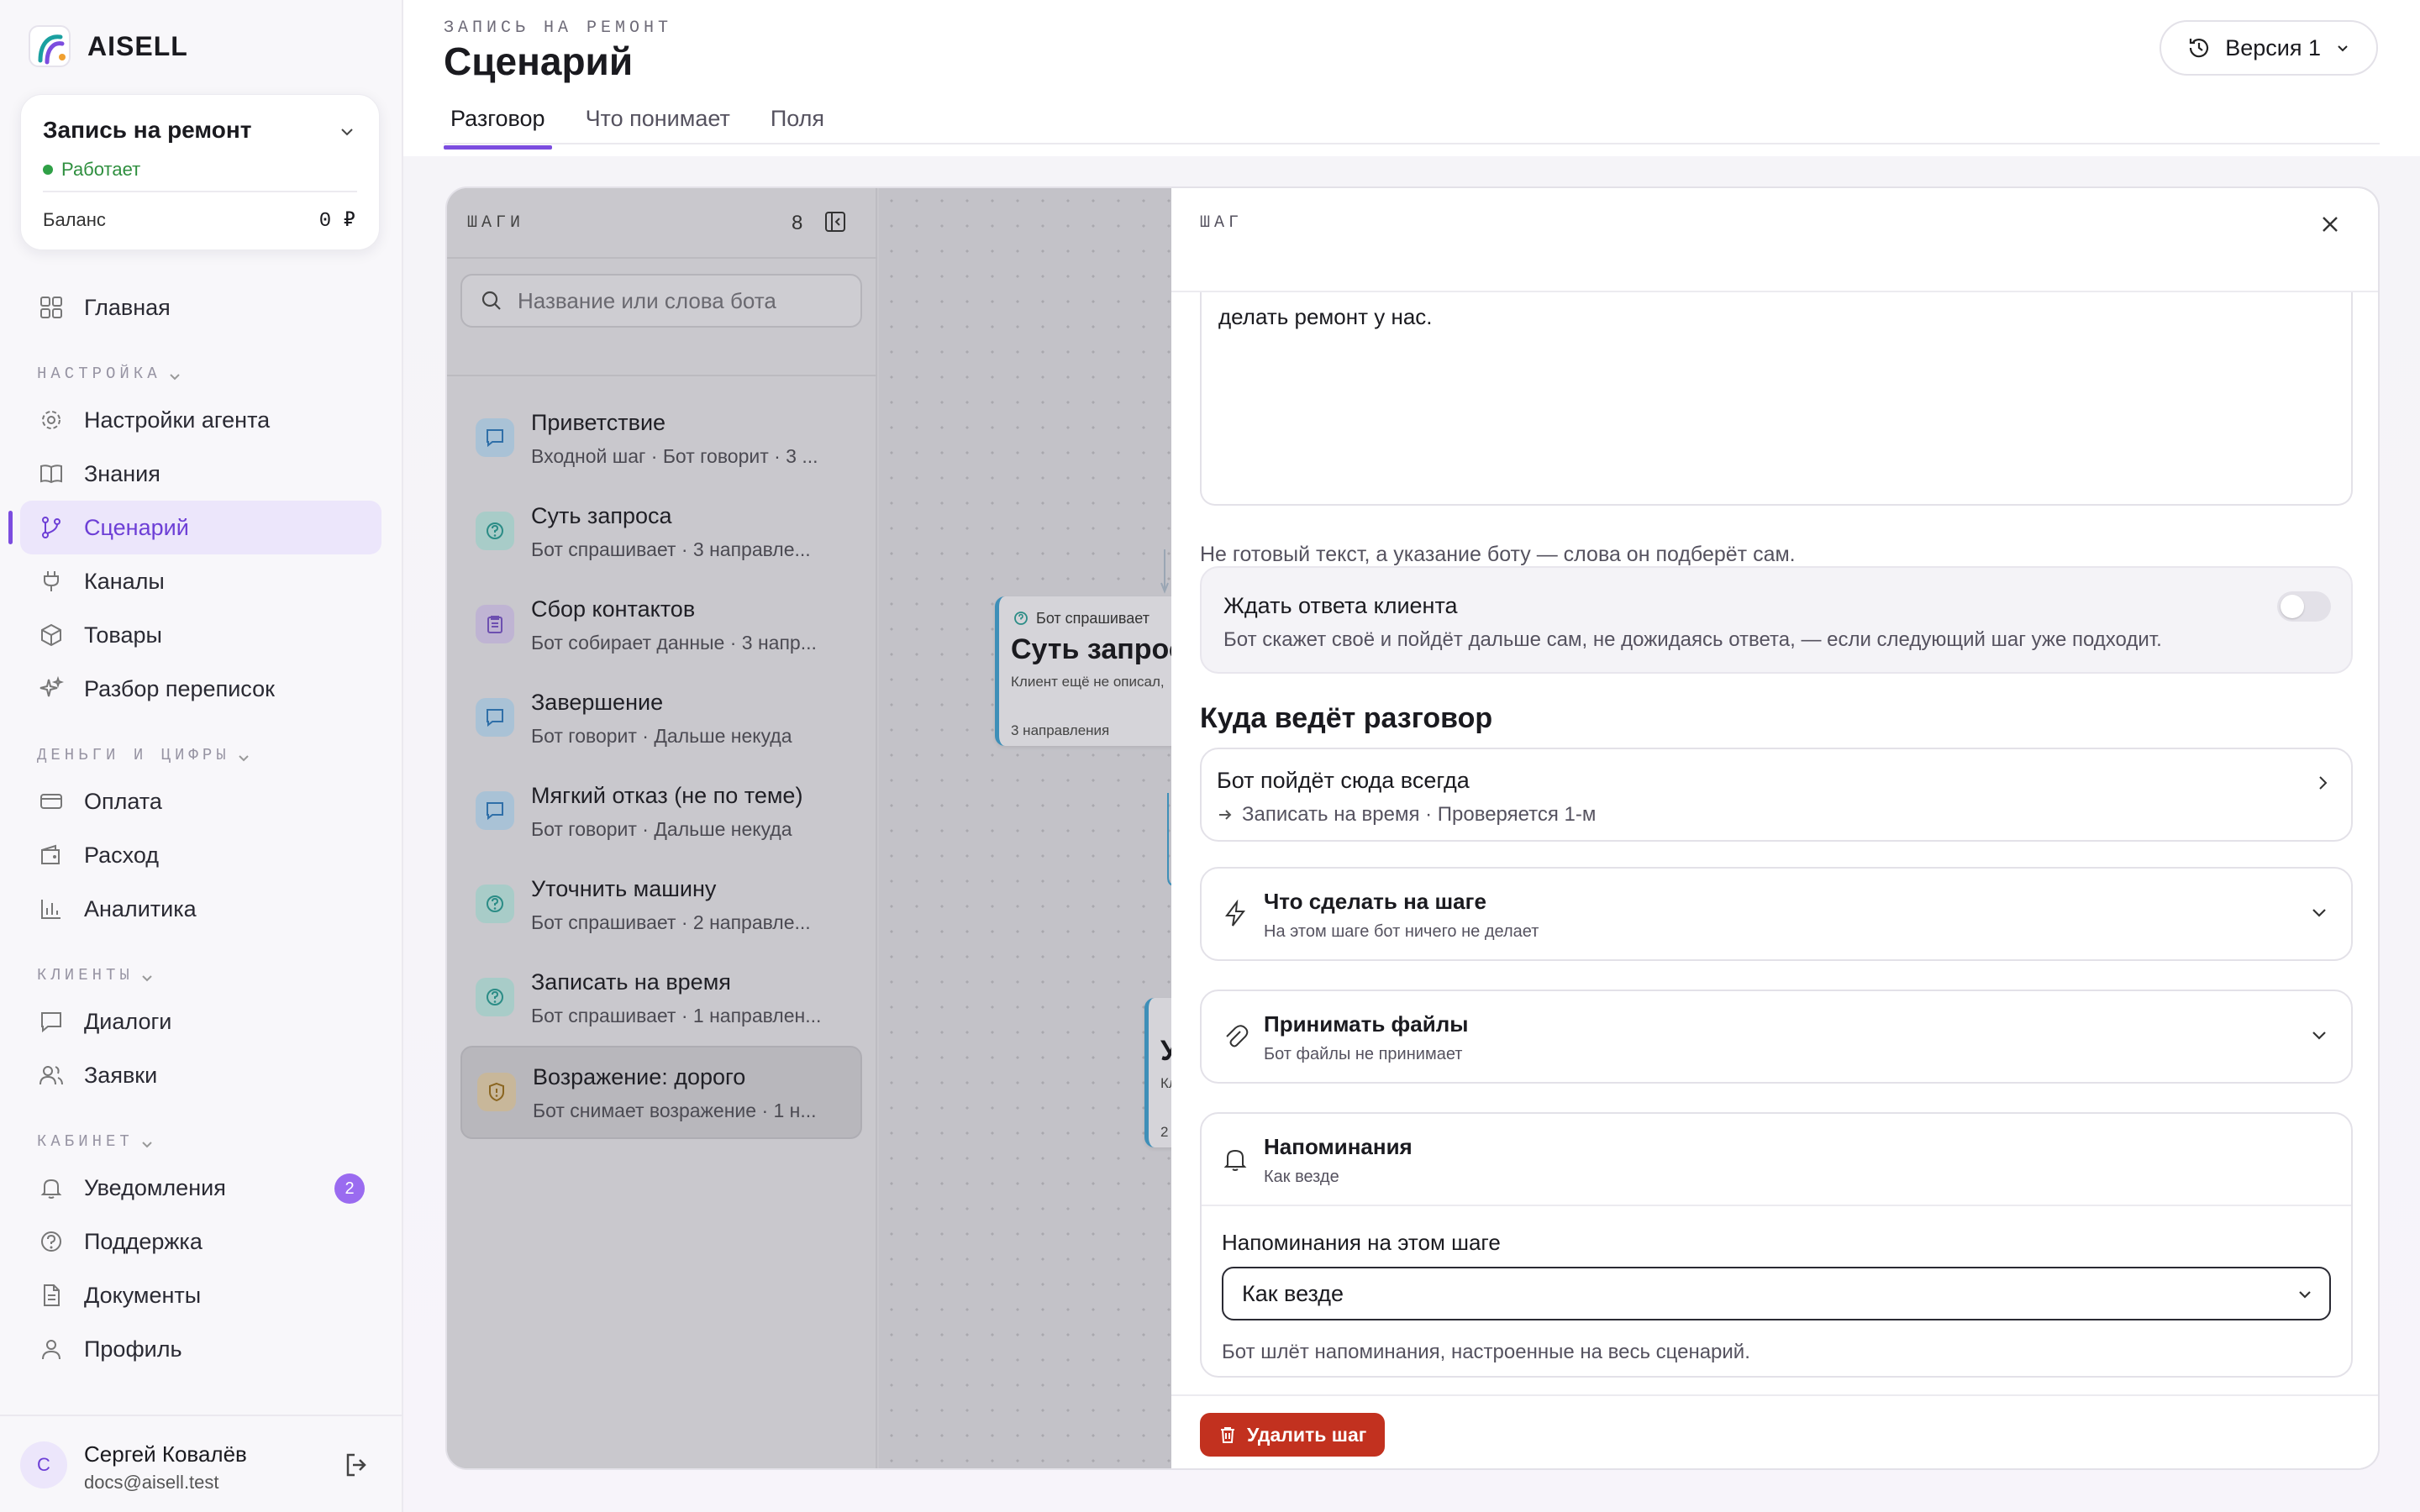 The width and height of the screenshot is (2420, 1512). What do you see at coordinates (2273, 47) in the screenshot?
I see `version-label: Версия 1` at bounding box center [2273, 47].